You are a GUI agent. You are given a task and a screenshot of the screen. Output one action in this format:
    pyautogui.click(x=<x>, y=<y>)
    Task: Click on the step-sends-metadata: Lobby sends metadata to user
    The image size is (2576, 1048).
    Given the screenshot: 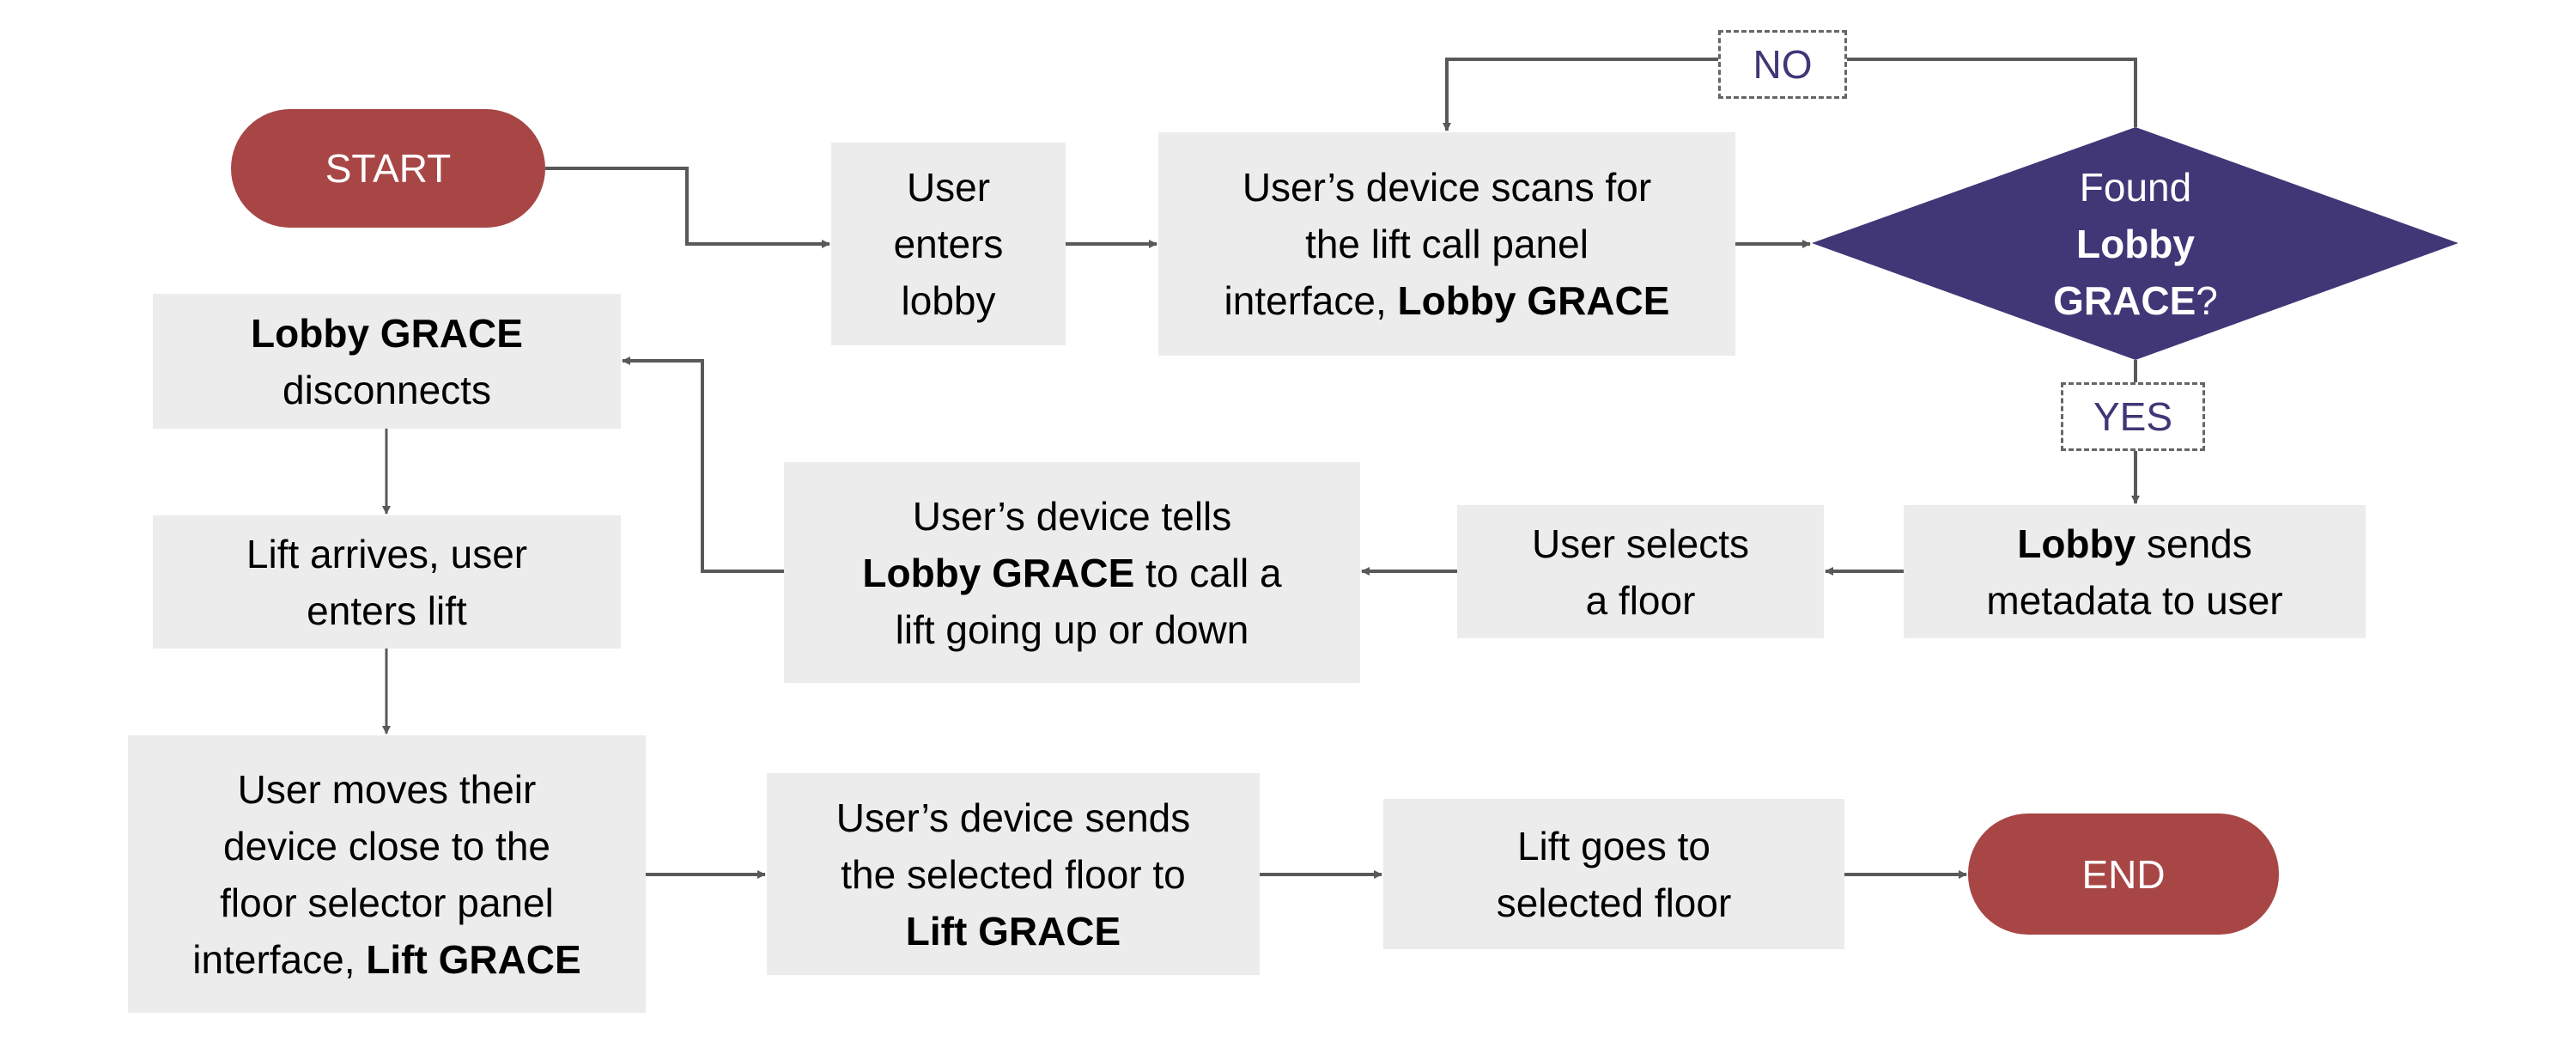 What is the action you would take?
    pyautogui.click(x=2135, y=571)
    